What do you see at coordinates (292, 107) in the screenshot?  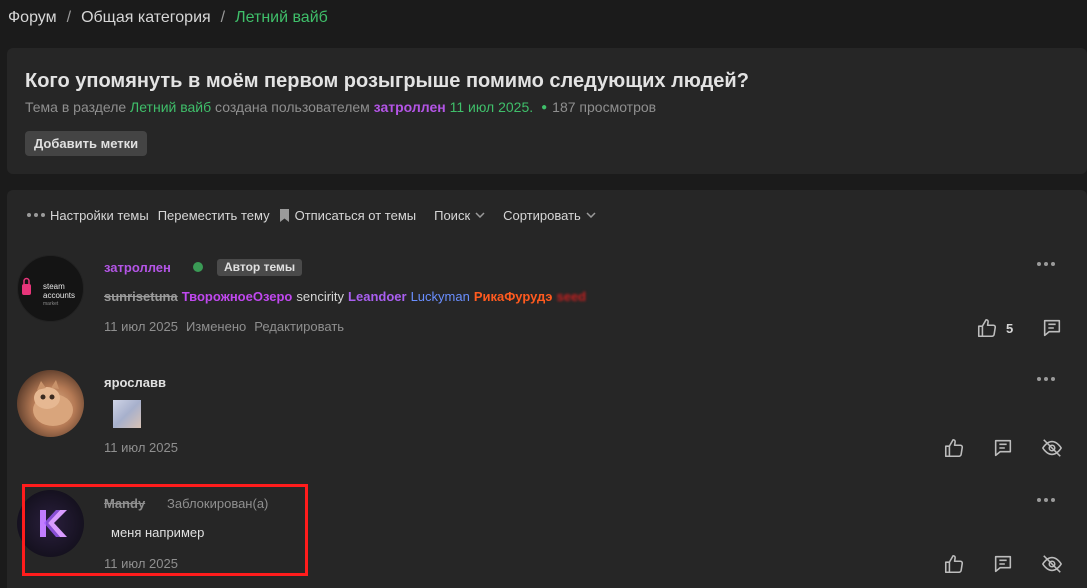 I see `meta-middle: создана пользователем` at bounding box center [292, 107].